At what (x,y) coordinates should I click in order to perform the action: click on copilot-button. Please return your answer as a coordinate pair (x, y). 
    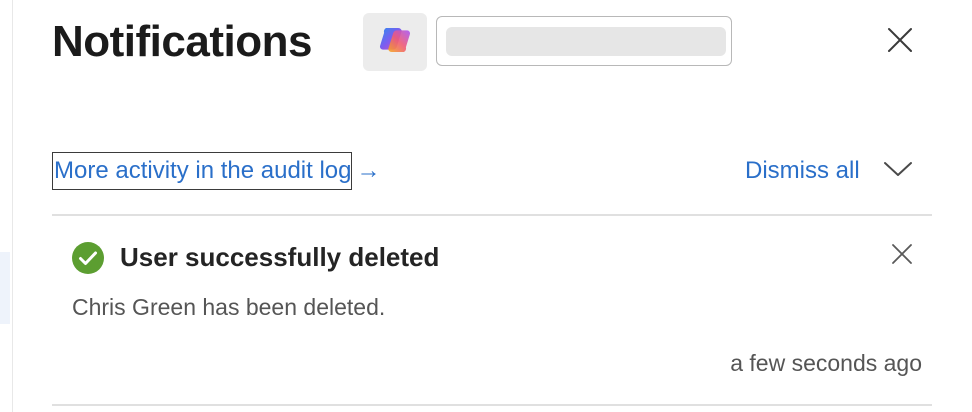
    Looking at the image, I should click on (395, 42).